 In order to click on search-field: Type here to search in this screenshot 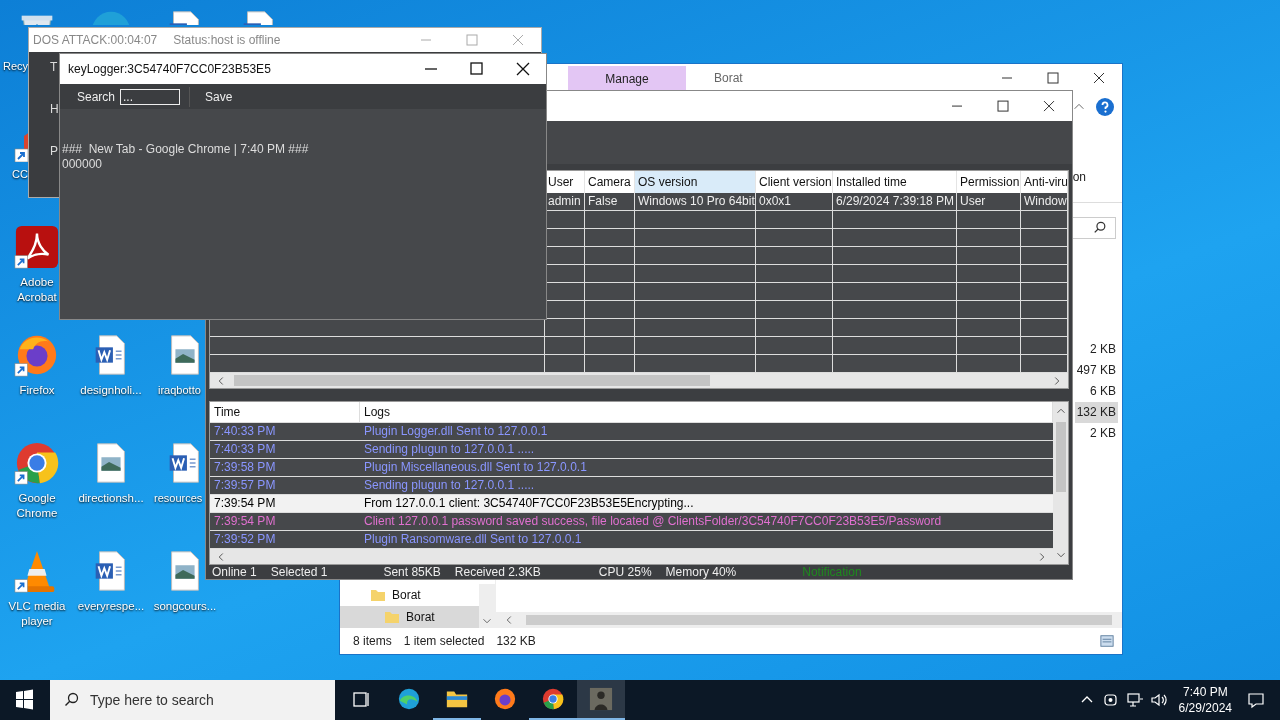, I will do `click(192, 700)`.